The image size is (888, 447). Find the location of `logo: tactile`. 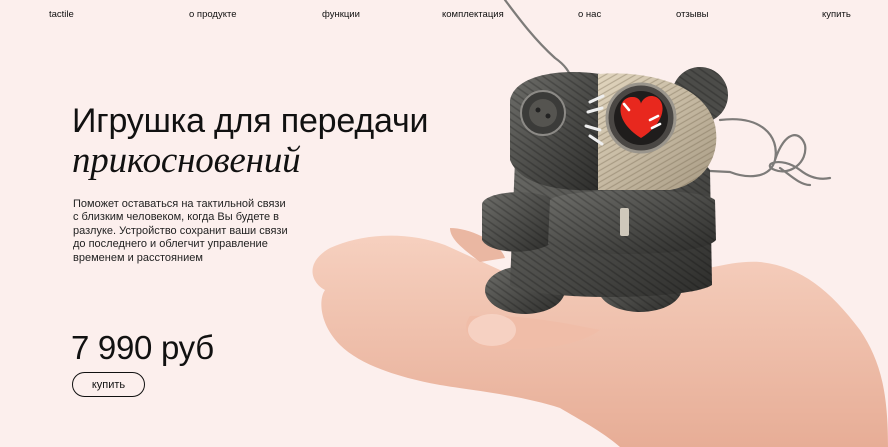

logo: tactile is located at coordinates (61, 14).